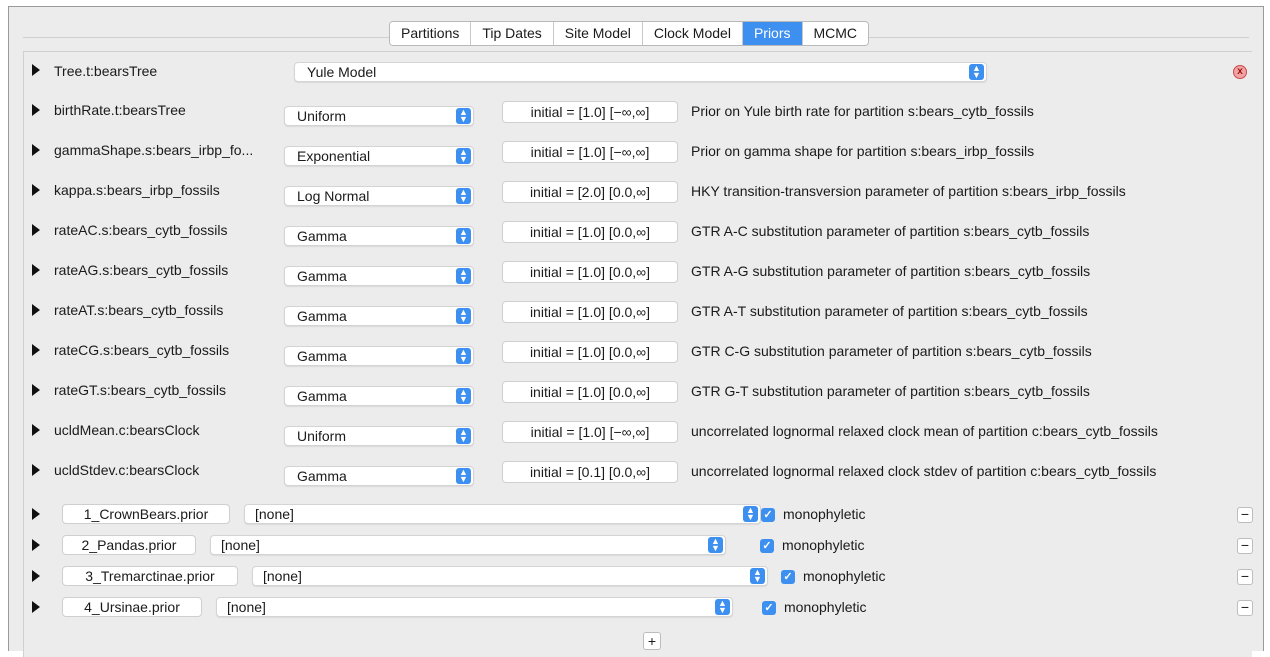 This screenshot has width=1270, height=657. What do you see at coordinates (598, 33) in the screenshot?
I see `tab-site-model: Site Model` at bounding box center [598, 33].